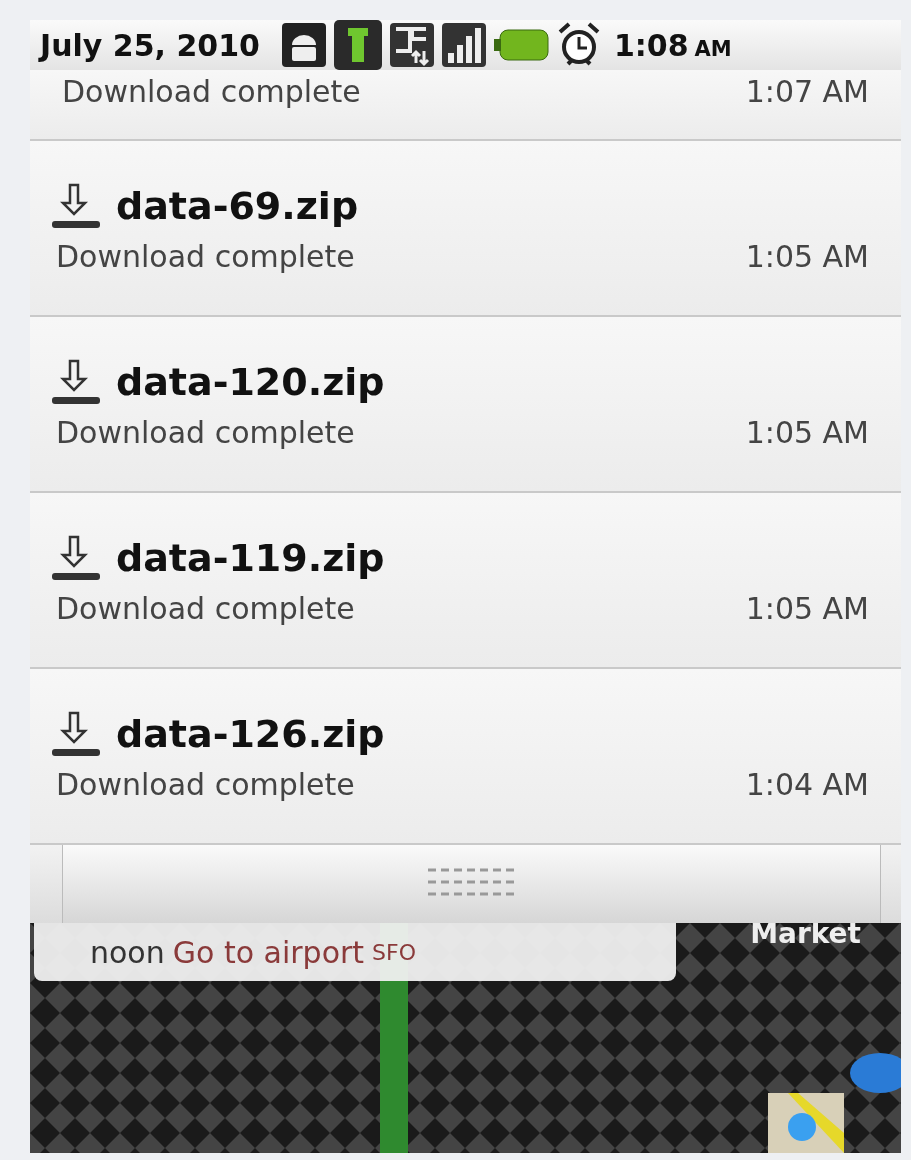 Image resolution: width=911 pixels, height=1160 pixels. Describe the element at coordinates (672, 45) in the screenshot. I see `clock-text: 1:08 AM` at that location.